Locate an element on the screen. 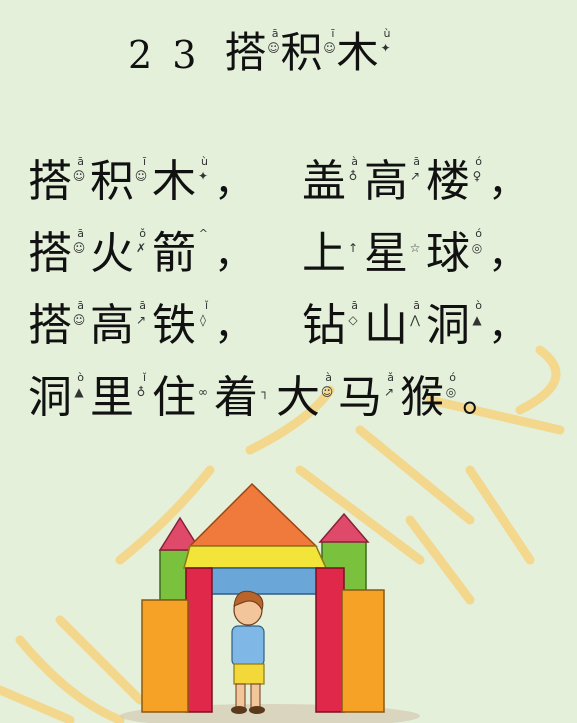 The width and height of the screenshot is (577, 723). poem-char: 楼 ó ♀ is located at coordinates (454, 181).